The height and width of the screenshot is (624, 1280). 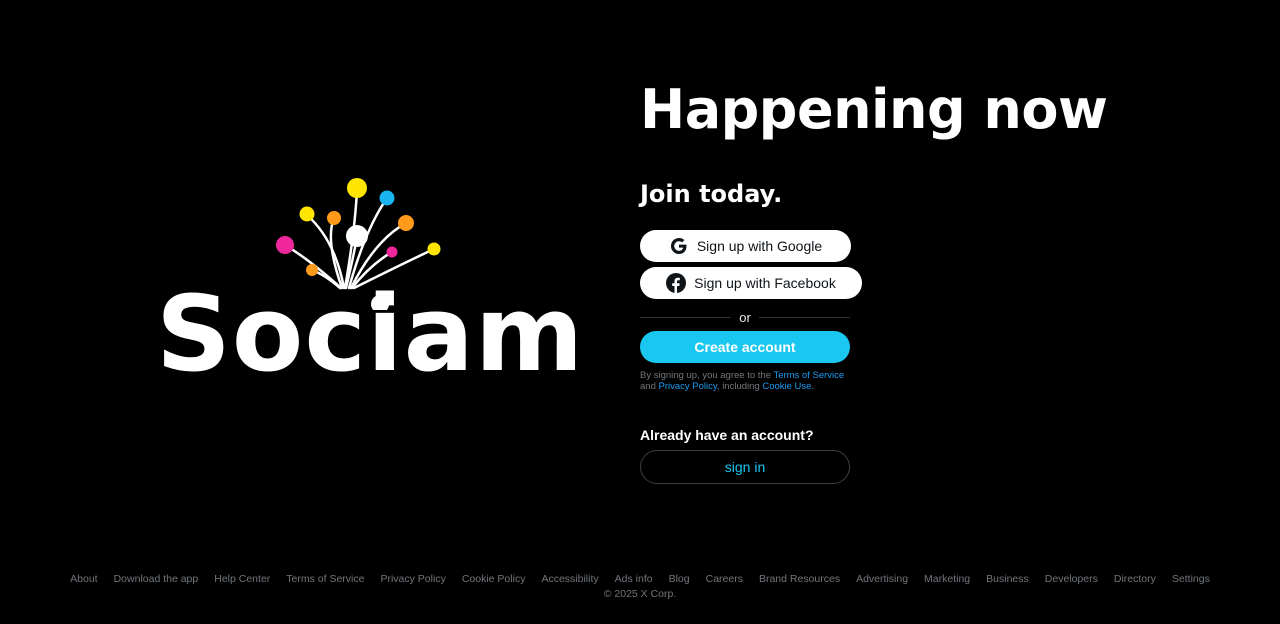 What do you see at coordinates (739, 386) in the screenshot?
I see `legal-including: , including` at bounding box center [739, 386].